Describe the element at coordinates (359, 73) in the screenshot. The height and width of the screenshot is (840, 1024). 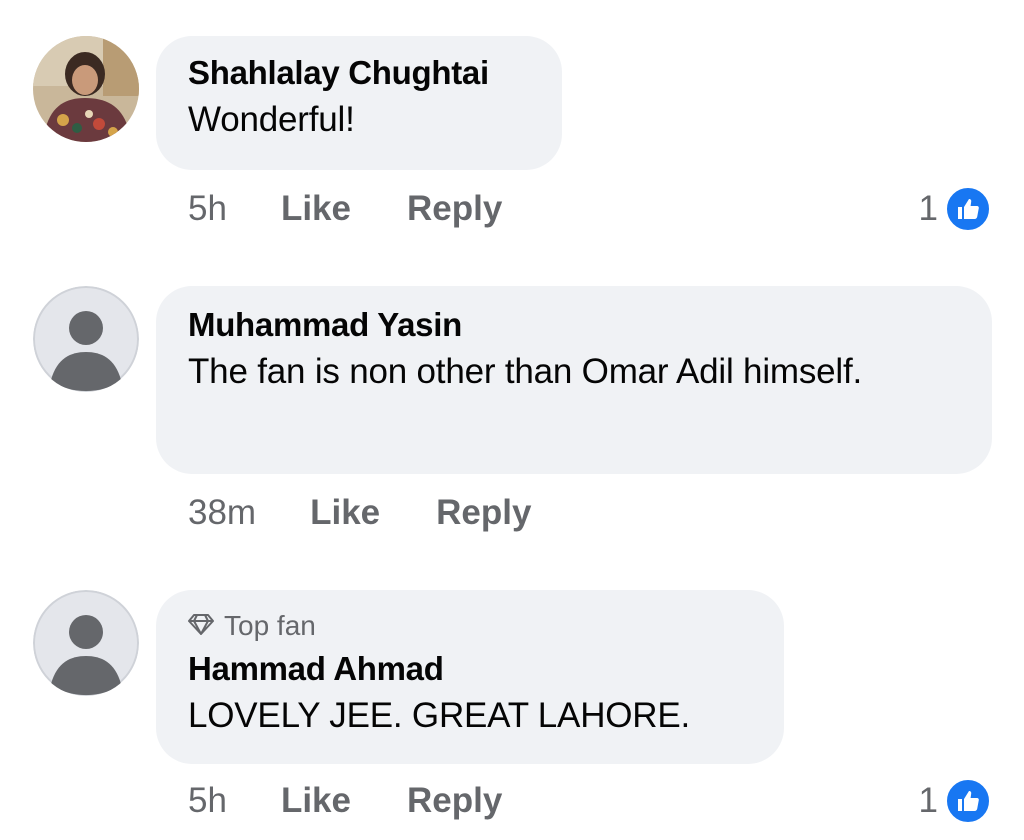
I see `comment-author: Shahlalay Chughtai` at that location.